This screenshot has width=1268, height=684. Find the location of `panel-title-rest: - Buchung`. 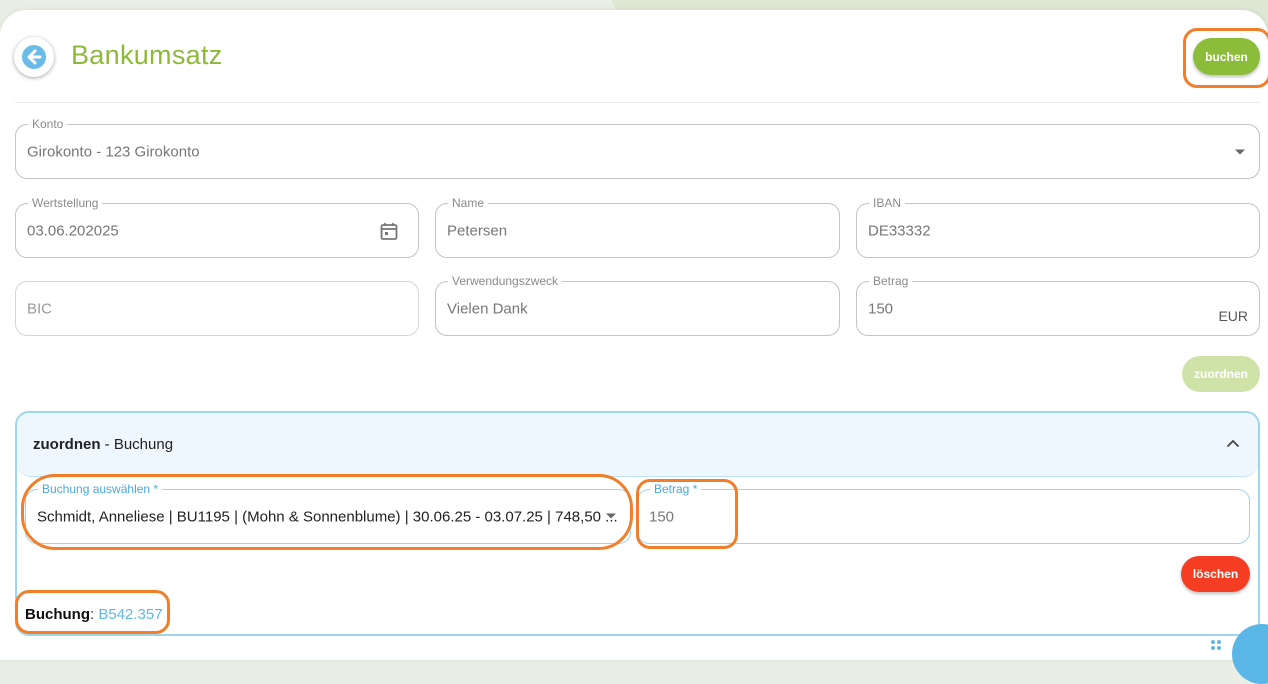

panel-title-rest: - Buchung is located at coordinates (137, 444).